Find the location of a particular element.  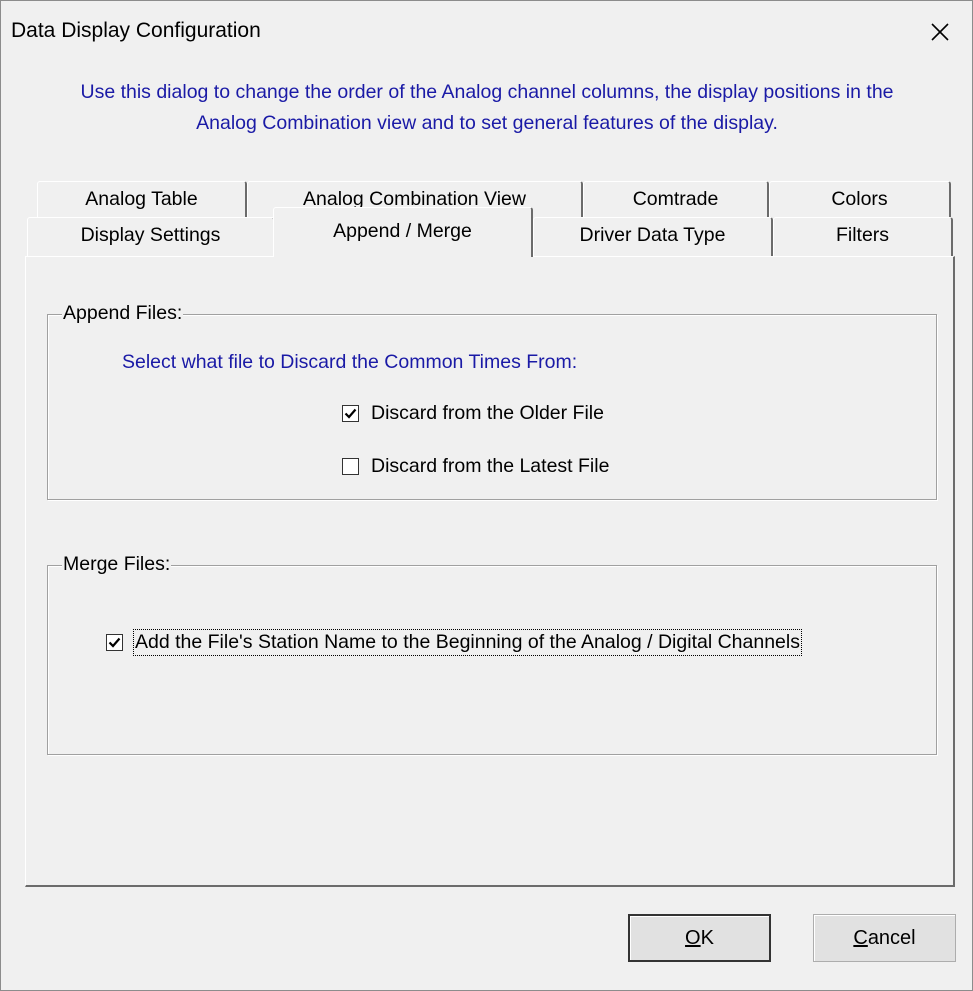

discard-latest-file-label: Discard from the Latest File is located at coordinates (490, 466).